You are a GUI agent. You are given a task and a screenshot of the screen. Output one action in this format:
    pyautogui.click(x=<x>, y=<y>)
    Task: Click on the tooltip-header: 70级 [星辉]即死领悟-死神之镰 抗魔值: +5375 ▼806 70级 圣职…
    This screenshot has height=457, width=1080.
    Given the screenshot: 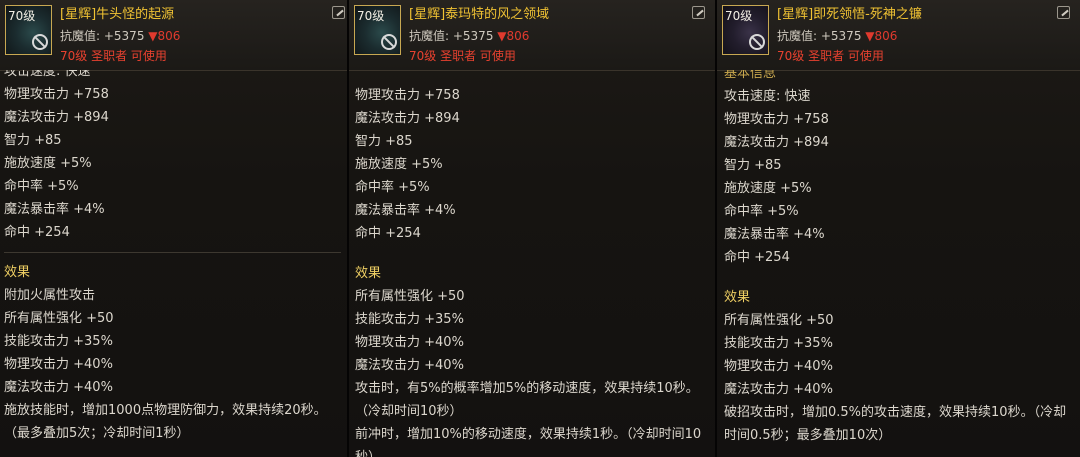 What is the action you would take?
    pyautogui.click(x=898, y=35)
    